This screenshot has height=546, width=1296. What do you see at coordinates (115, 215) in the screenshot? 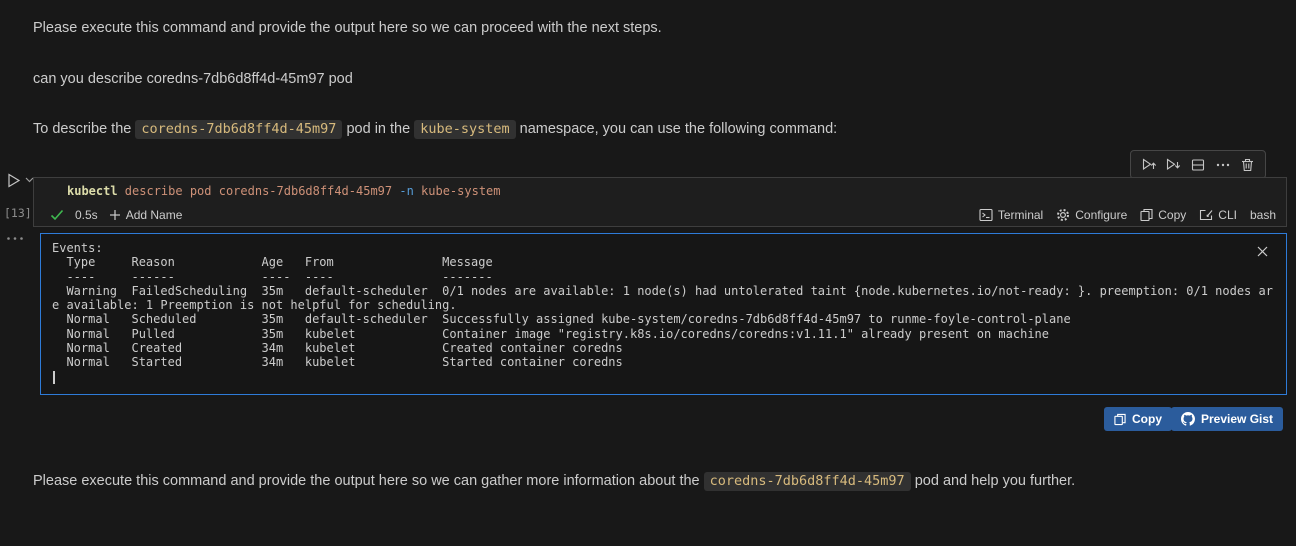
I see `plus-icon` at bounding box center [115, 215].